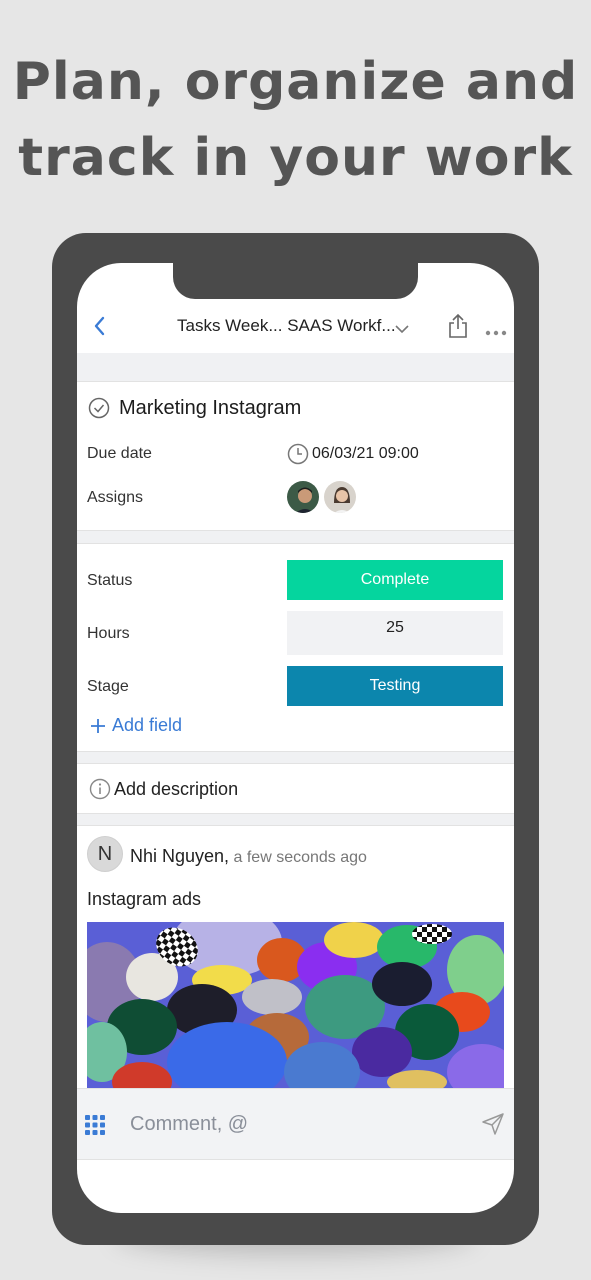 The width and height of the screenshot is (591, 1280). I want to click on more-dots-icon, so click(496, 333).